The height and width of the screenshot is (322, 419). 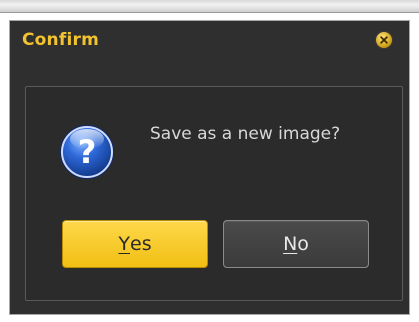 I want to click on dialog-message: Save as a new image?, so click(x=245, y=134).